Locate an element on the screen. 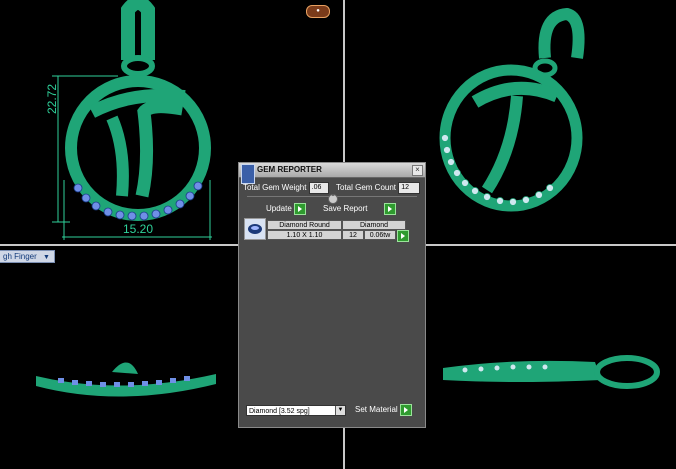 The image size is (676, 469). view-mode-label: gh Finger is located at coordinates (20, 256).